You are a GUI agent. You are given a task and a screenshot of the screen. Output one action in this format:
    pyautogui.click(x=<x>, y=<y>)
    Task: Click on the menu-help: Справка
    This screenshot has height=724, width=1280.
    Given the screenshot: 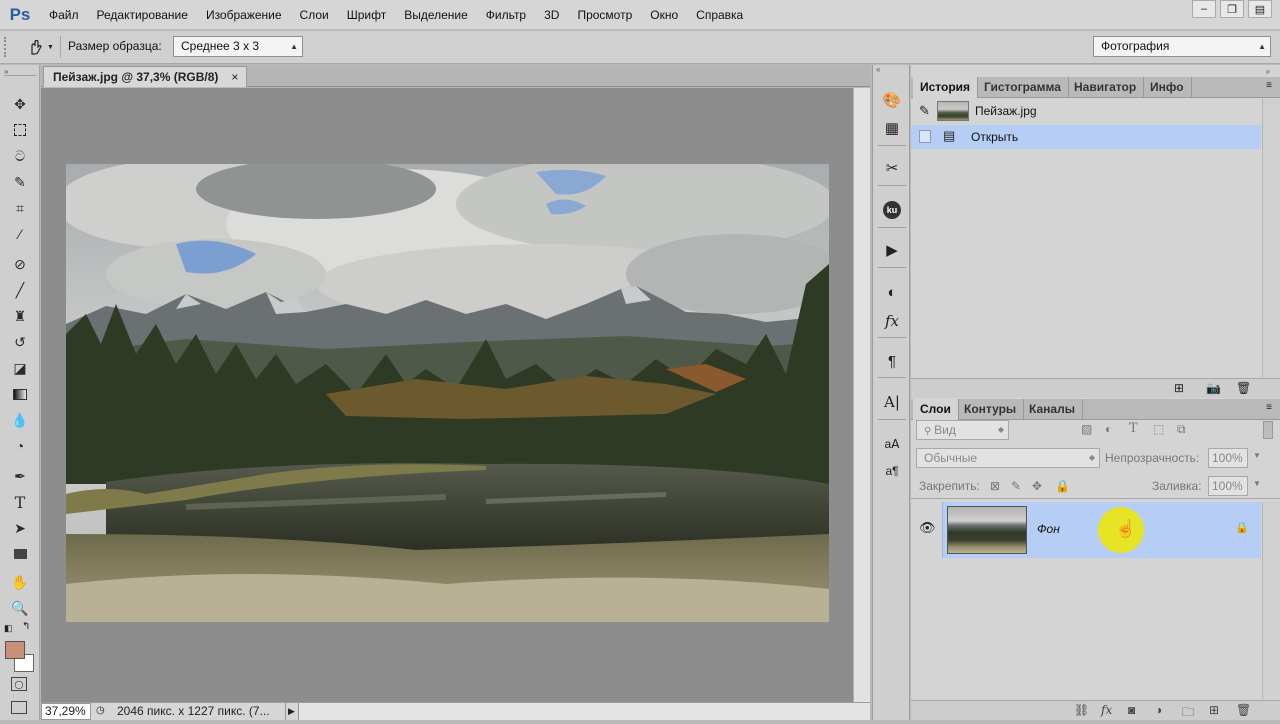 What is the action you would take?
    pyautogui.click(x=719, y=15)
    